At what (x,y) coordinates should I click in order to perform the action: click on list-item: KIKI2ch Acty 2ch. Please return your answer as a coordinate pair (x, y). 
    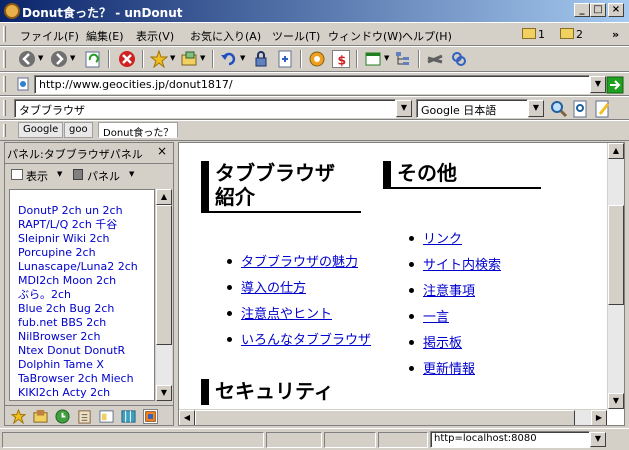
    Looking at the image, I should click on (86, 393).